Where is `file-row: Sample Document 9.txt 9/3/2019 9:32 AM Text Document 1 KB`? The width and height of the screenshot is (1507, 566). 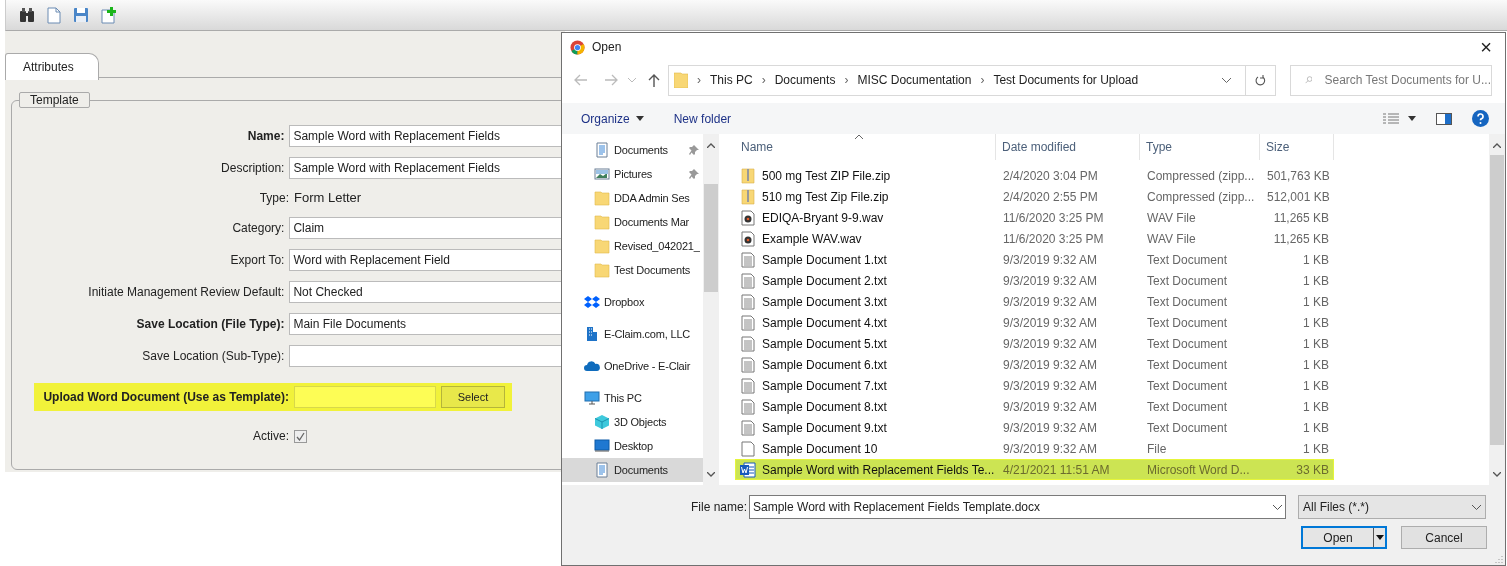 file-row: Sample Document 9.txt 9/3/2019 9:32 AM Text Document 1 KB is located at coordinates (1034, 427).